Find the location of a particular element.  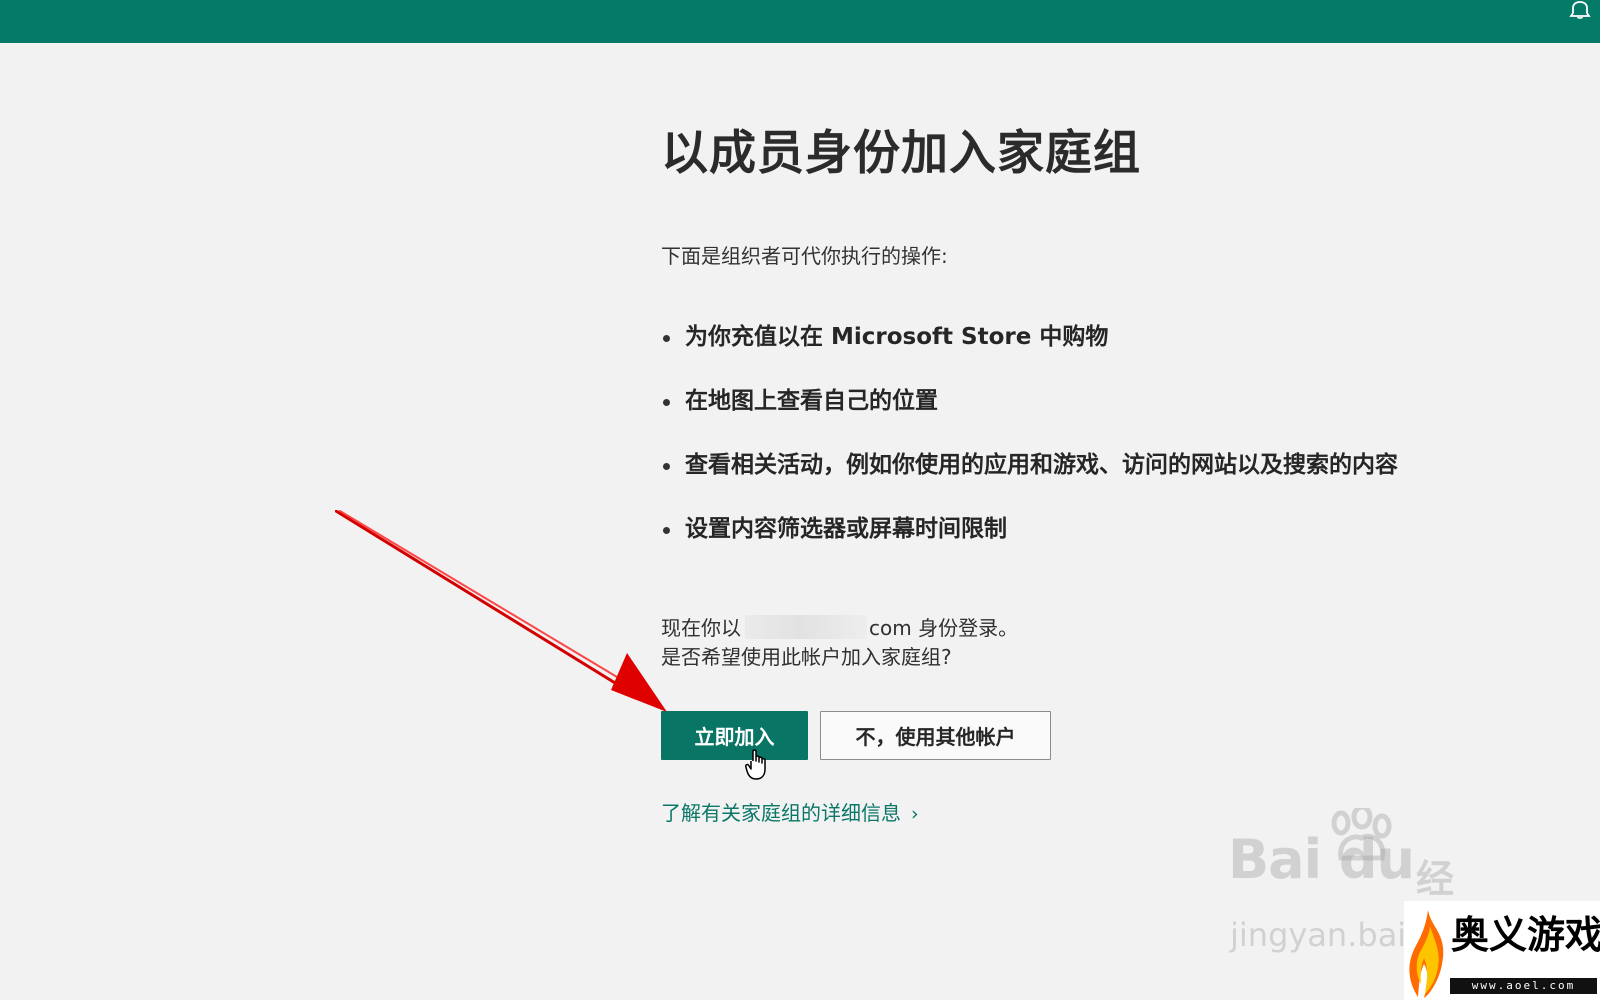

account-message: 现在你以 com 身份登录。 是否希望使用此帐户加入家庭组? is located at coordinates (839, 643).